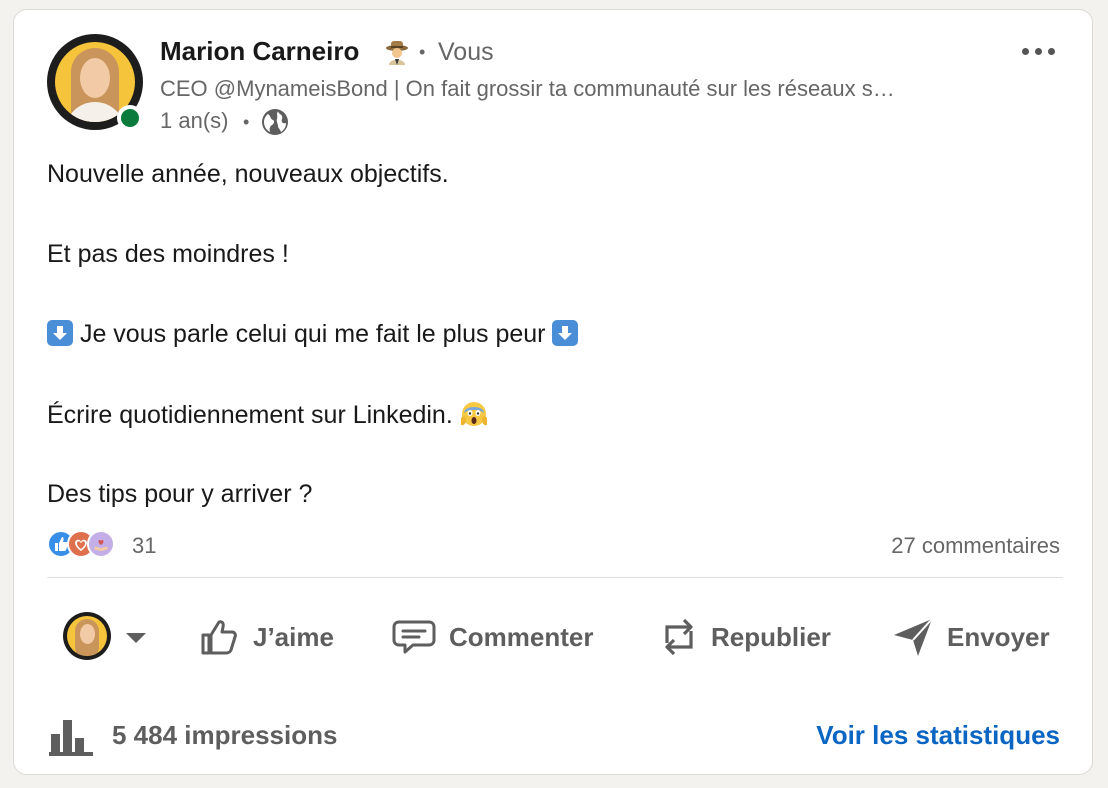 The image size is (1108, 788). What do you see at coordinates (95, 82) in the screenshot?
I see `author-avatar` at bounding box center [95, 82].